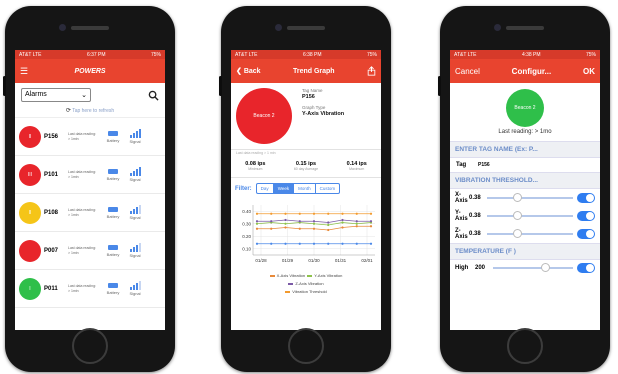 The image size is (618, 374). What do you see at coordinates (96, 54) in the screenshot?
I see `clock: 6:37 PM` at bounding box center [96, 54].